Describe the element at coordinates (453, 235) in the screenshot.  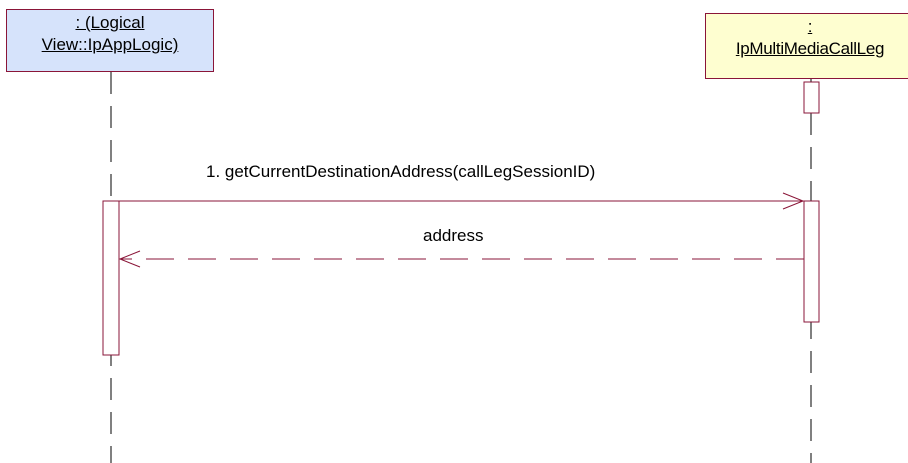
I see `return-message-label: address` at that location.